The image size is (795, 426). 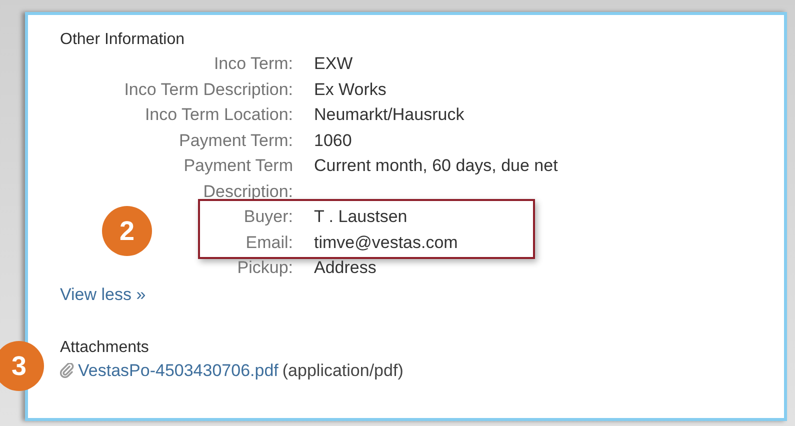 I want to click on attachment-link: VestasPo-4503430706.pdf, so click(x=178, y=370).